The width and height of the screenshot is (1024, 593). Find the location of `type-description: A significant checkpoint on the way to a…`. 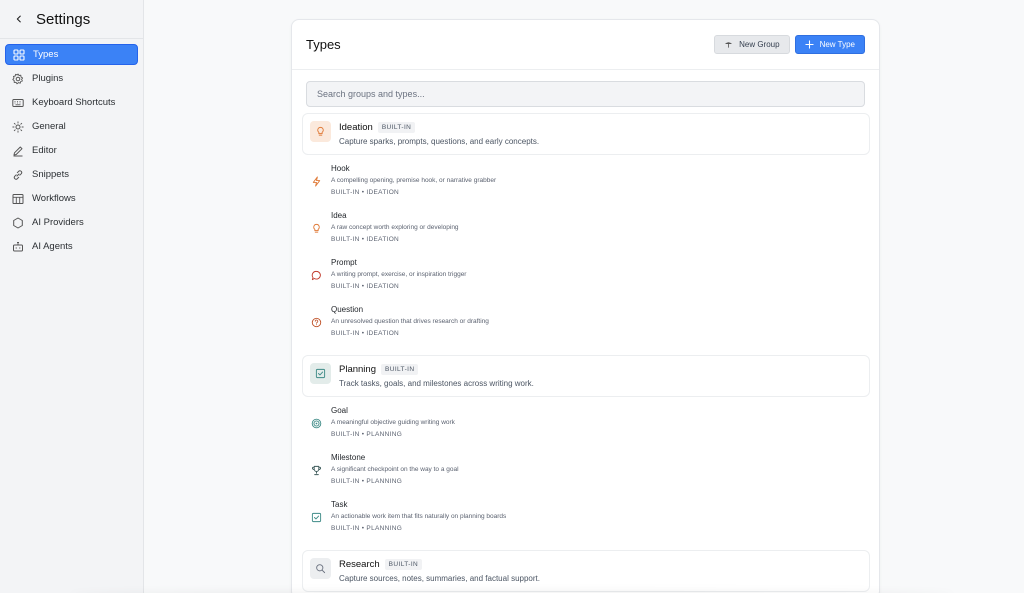

type-description: A significant checkpoint on the way to a… is located at coordinates (395, 469).